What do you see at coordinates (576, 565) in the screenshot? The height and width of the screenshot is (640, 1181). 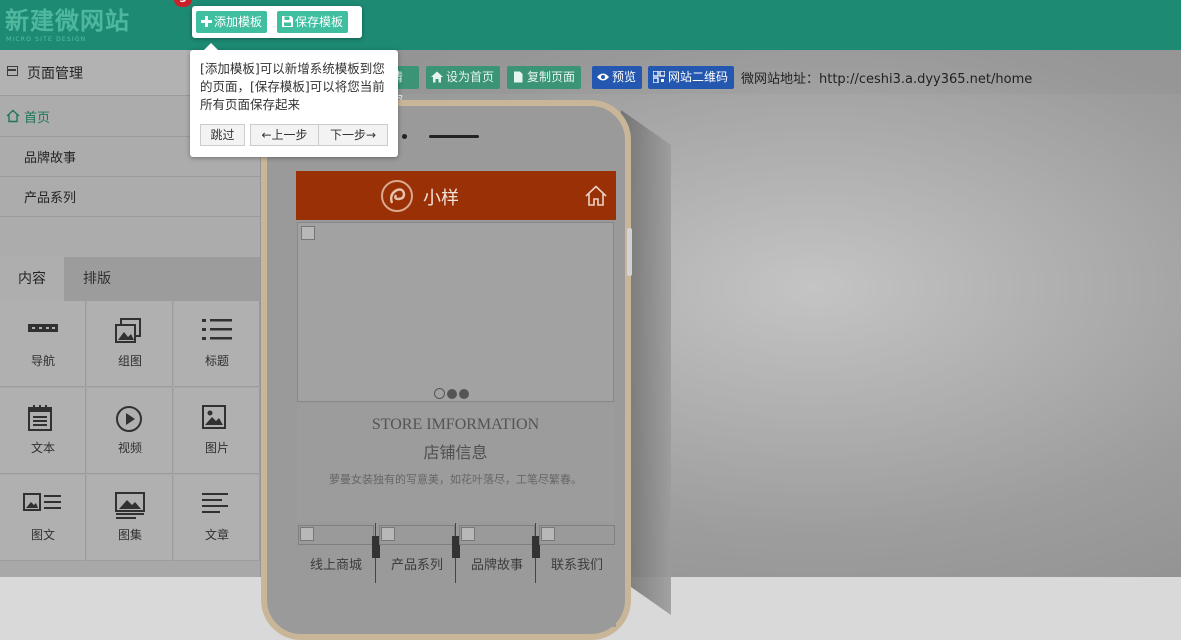 I see `menu-item-label: 联系我们` at bounding box center [576, 565].